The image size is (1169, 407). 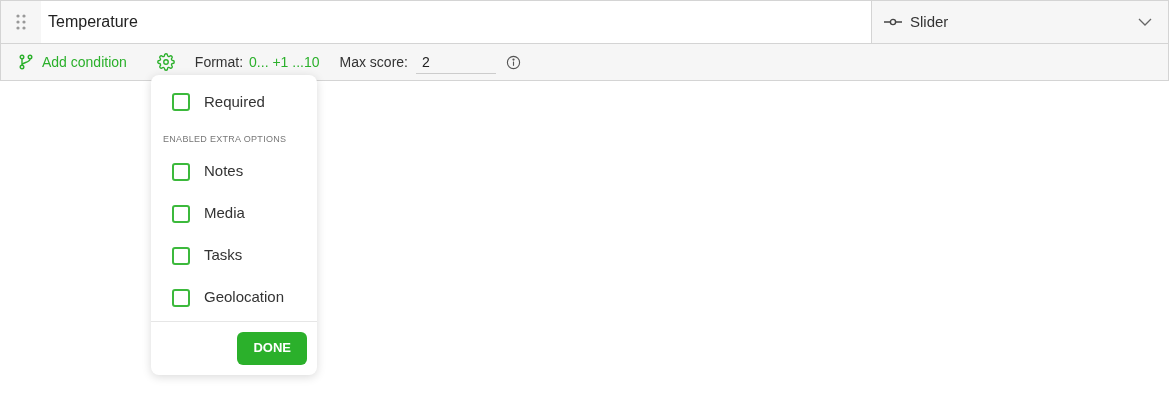 What do you see at coordinates (219, 62) in the screenshot?
I see `format-label: Format:` at bounding box center [219, 62].